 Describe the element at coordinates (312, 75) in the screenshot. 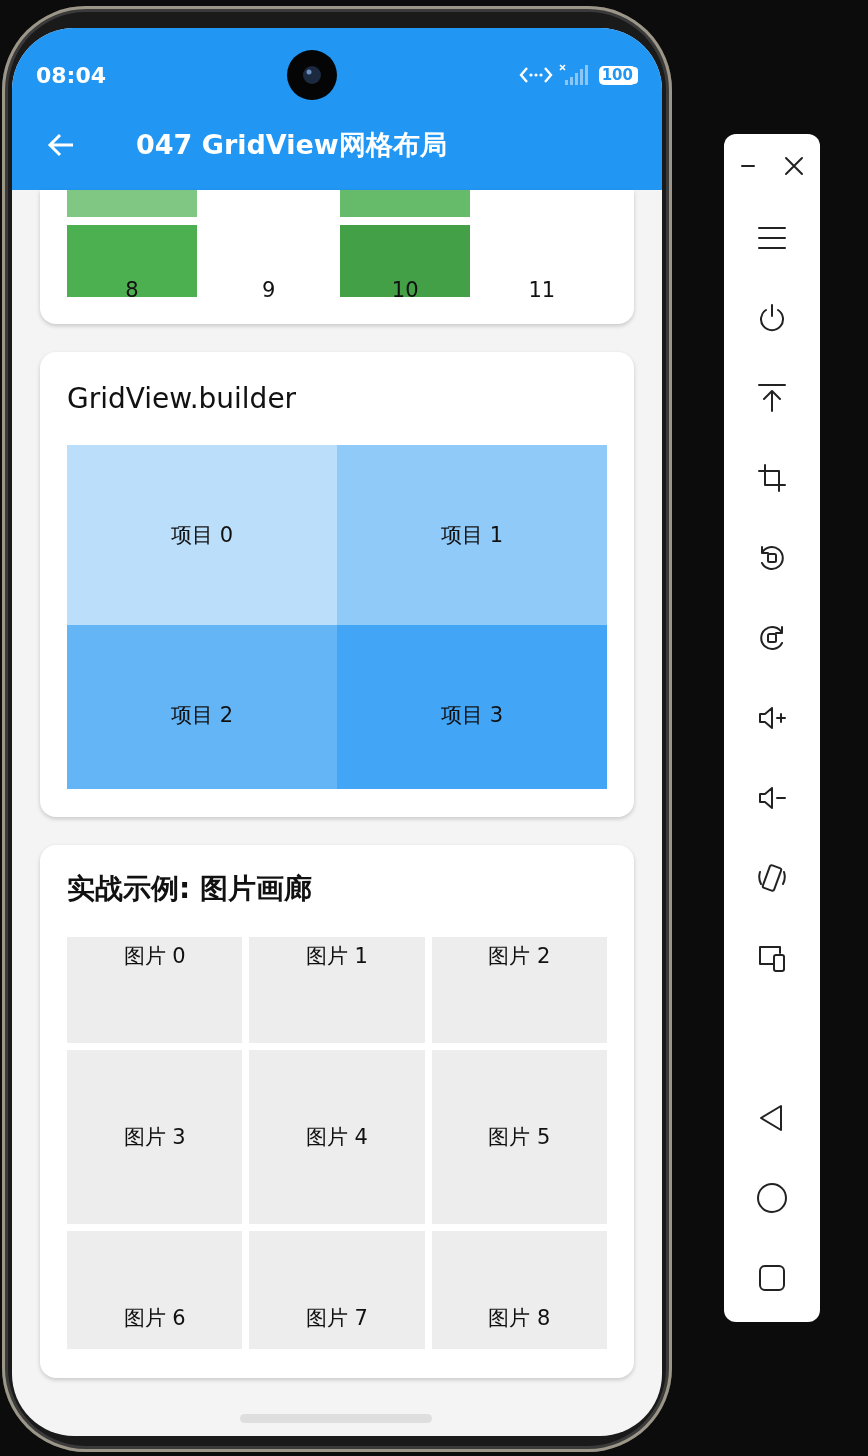

I see `camera-icon` at that location.